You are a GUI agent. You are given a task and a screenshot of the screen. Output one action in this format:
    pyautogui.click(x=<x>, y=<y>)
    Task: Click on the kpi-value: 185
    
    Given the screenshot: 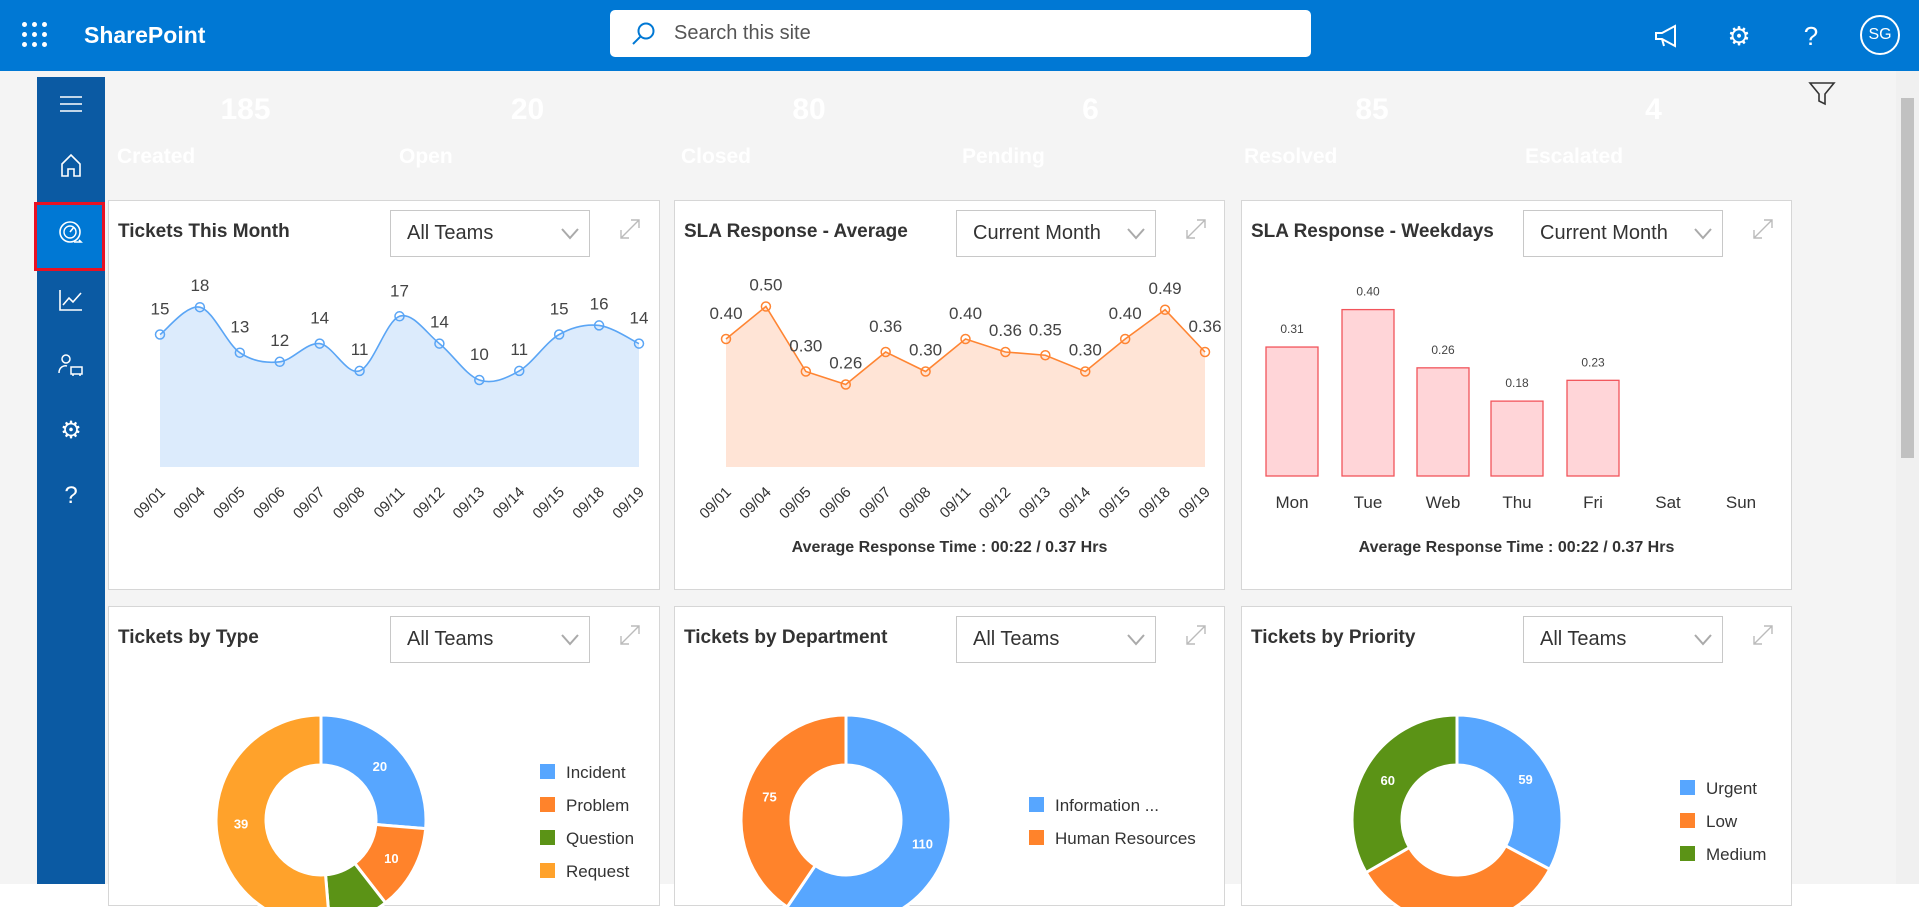 What is the action you would take?
    pyautogui.click(x=245, y=109)
    